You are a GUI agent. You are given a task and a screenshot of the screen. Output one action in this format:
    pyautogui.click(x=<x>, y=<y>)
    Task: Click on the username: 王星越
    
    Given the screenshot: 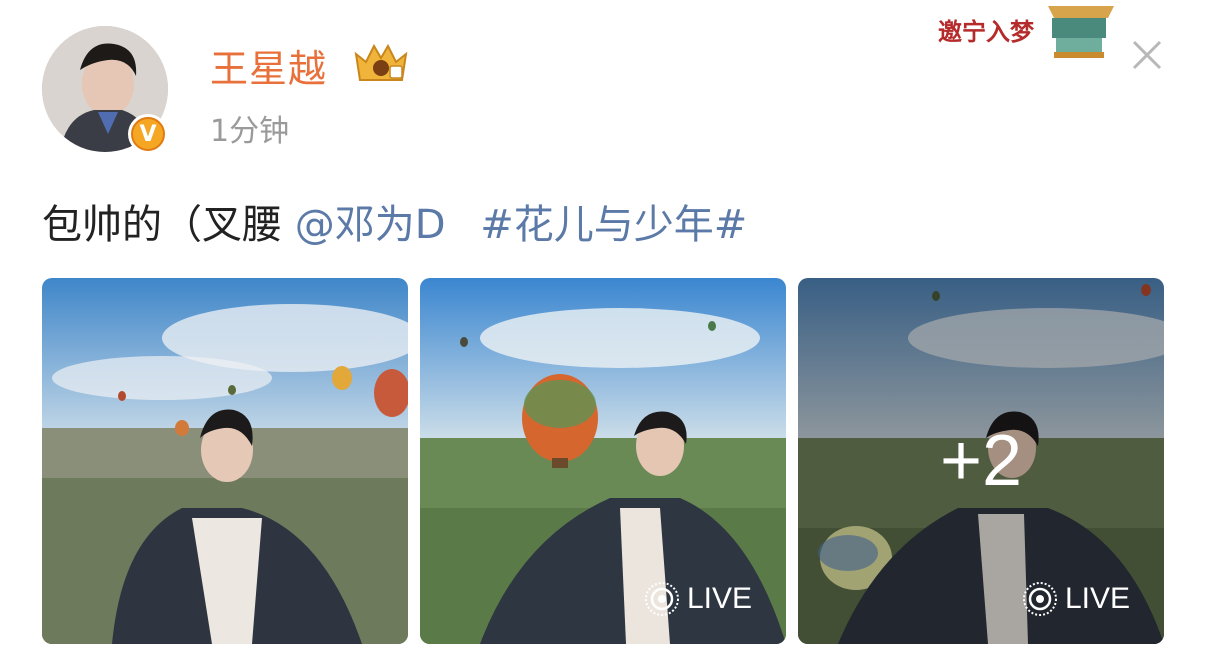 What is the action you would take?
    pyautogui.click(x=268, y=65)
    